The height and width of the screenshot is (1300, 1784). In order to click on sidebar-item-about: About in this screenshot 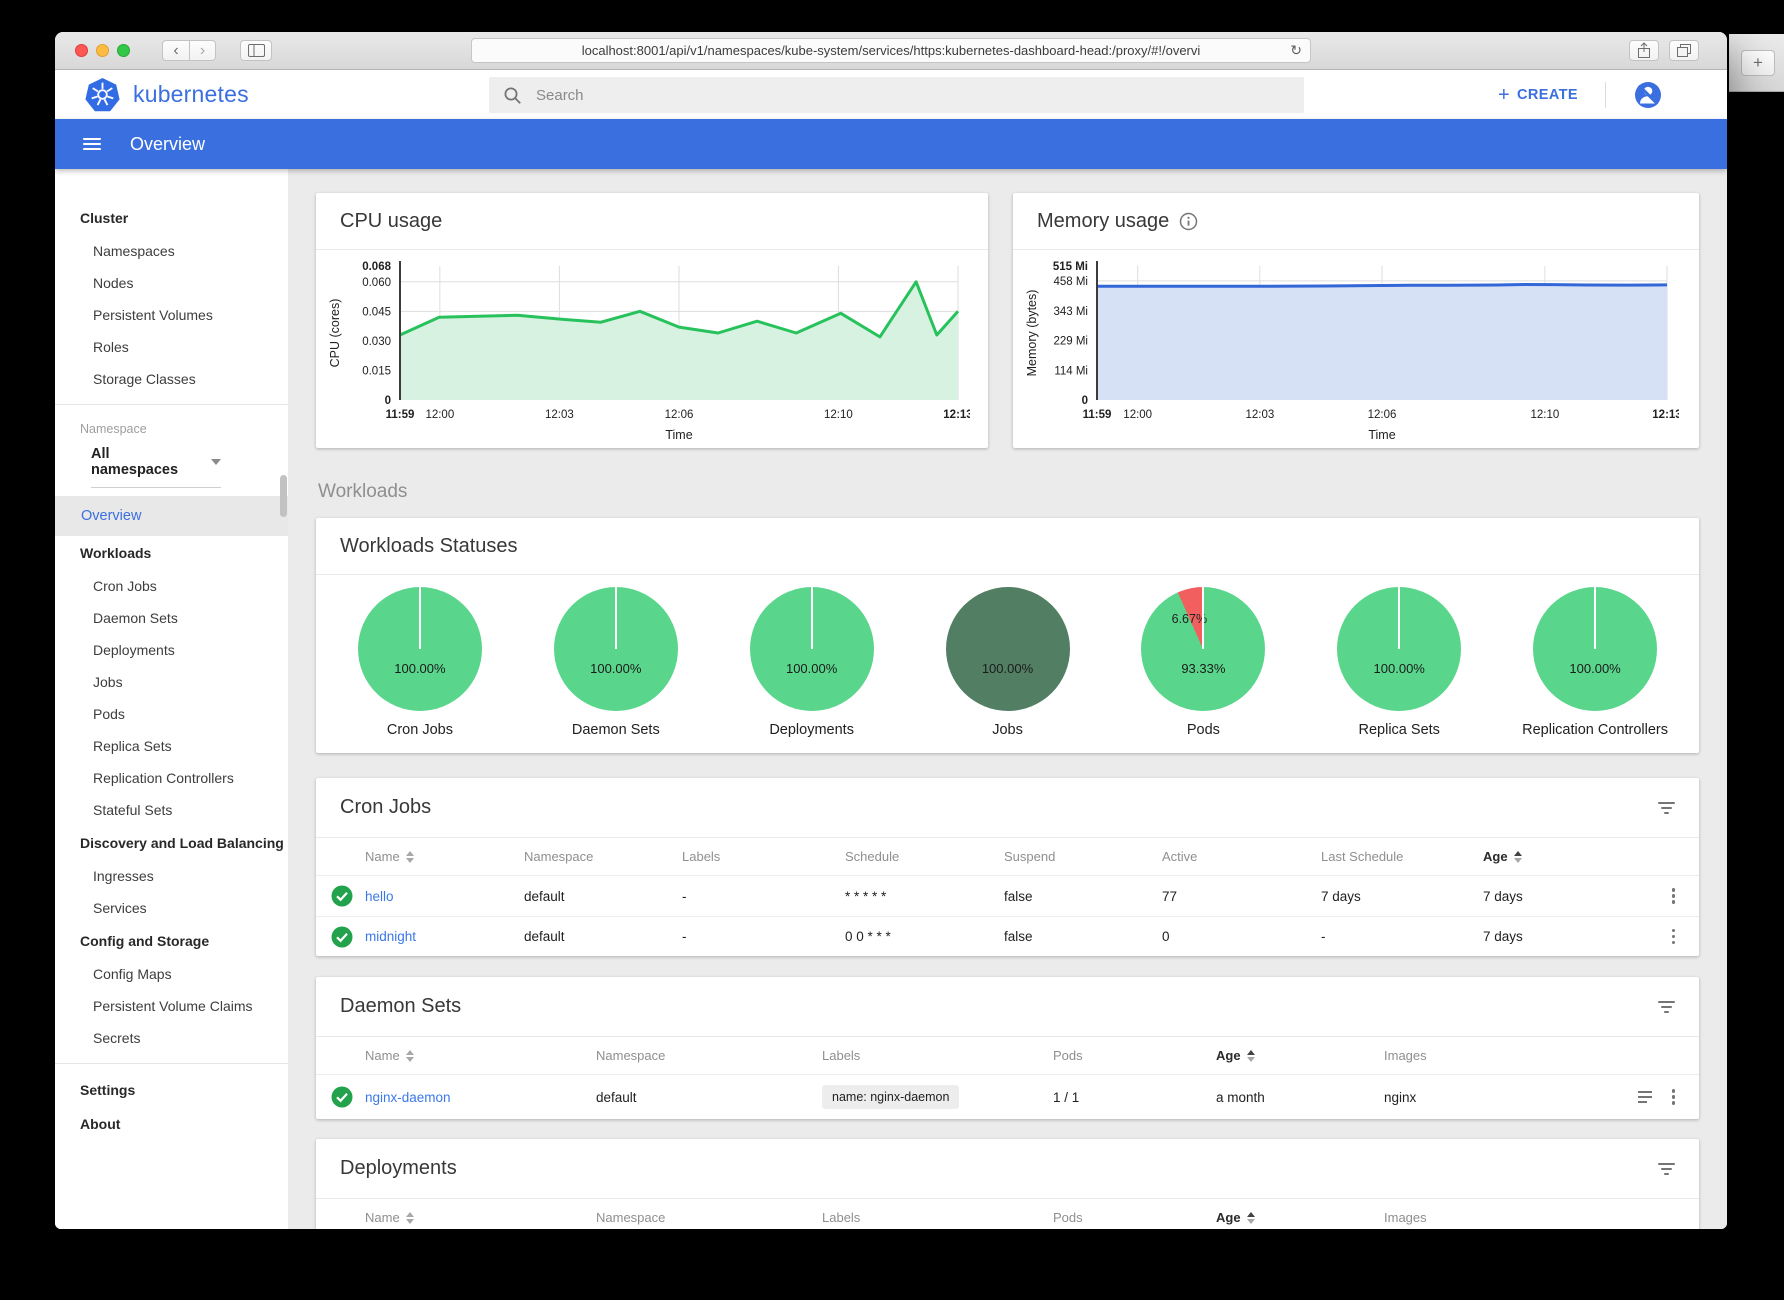, I will do `click(171, 1124)`.